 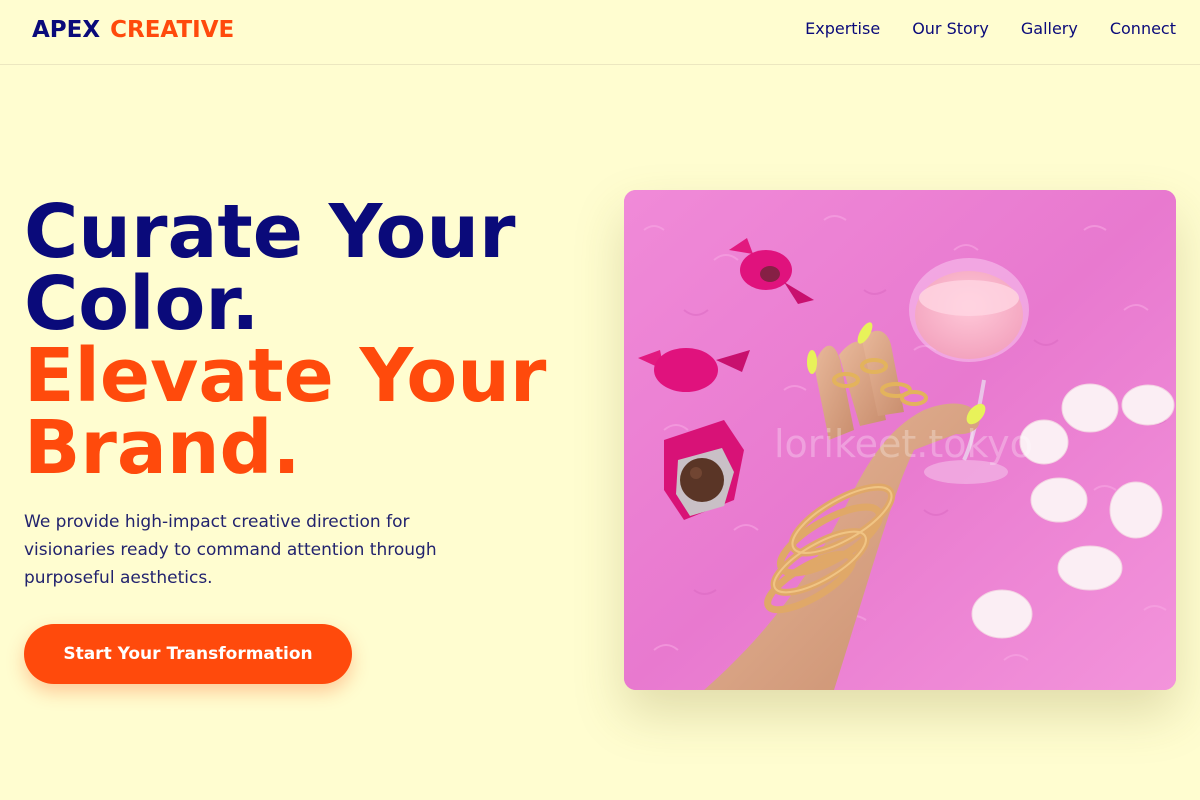 What do you see at coordinates (172, 30) in the screenshot?
I see `brand-name-secondary: CREATIVE` at bounding box center [172, 30].